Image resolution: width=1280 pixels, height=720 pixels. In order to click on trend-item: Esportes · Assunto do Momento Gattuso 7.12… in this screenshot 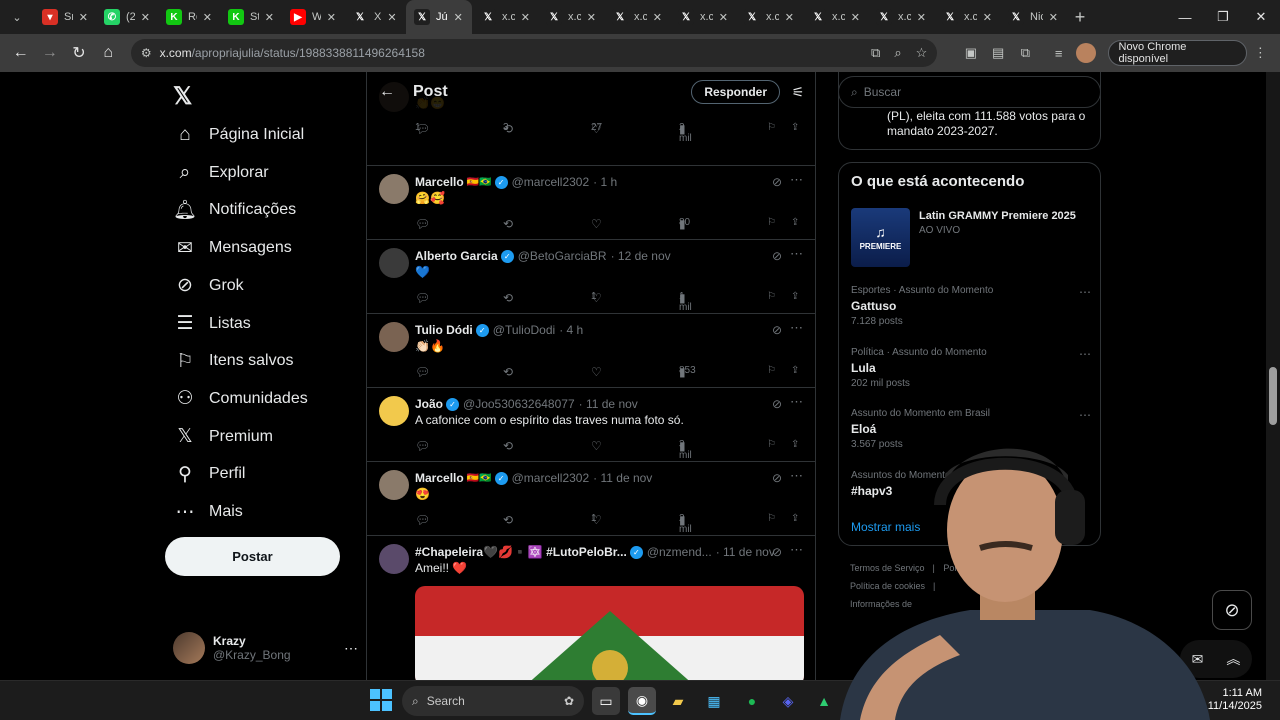, I will do `click(971, 313)`.